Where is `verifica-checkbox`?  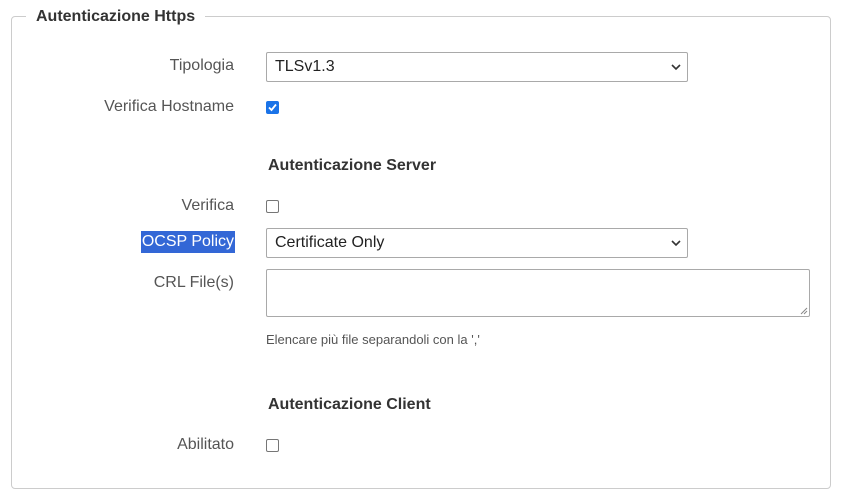
verifica-checkbox is located at coordinates (272, 206).